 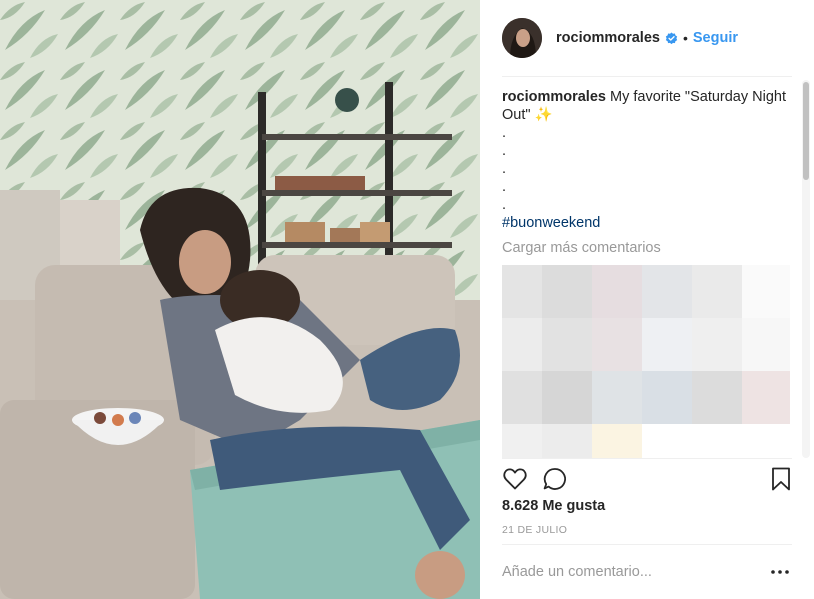 I want to click on avatar, so click(x=522, y=38).